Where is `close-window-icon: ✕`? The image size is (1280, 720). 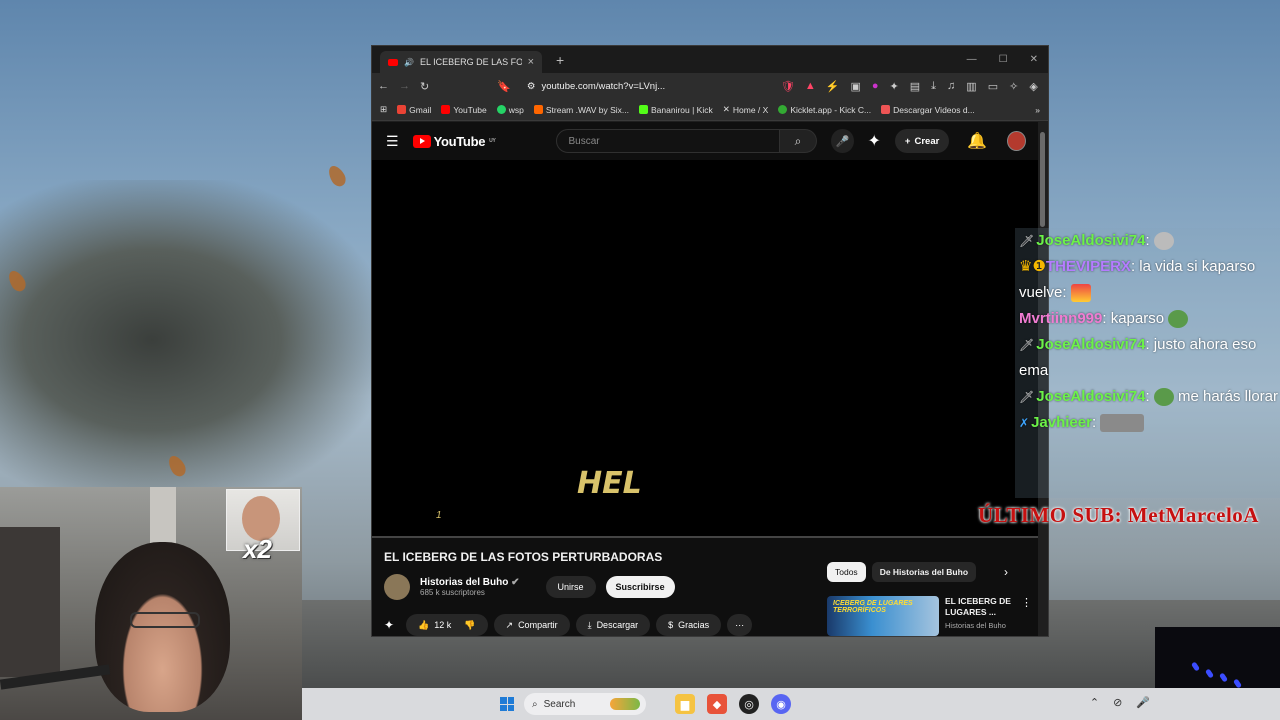
close-window-icon: ✕ is located at coordinates (1034, 59).